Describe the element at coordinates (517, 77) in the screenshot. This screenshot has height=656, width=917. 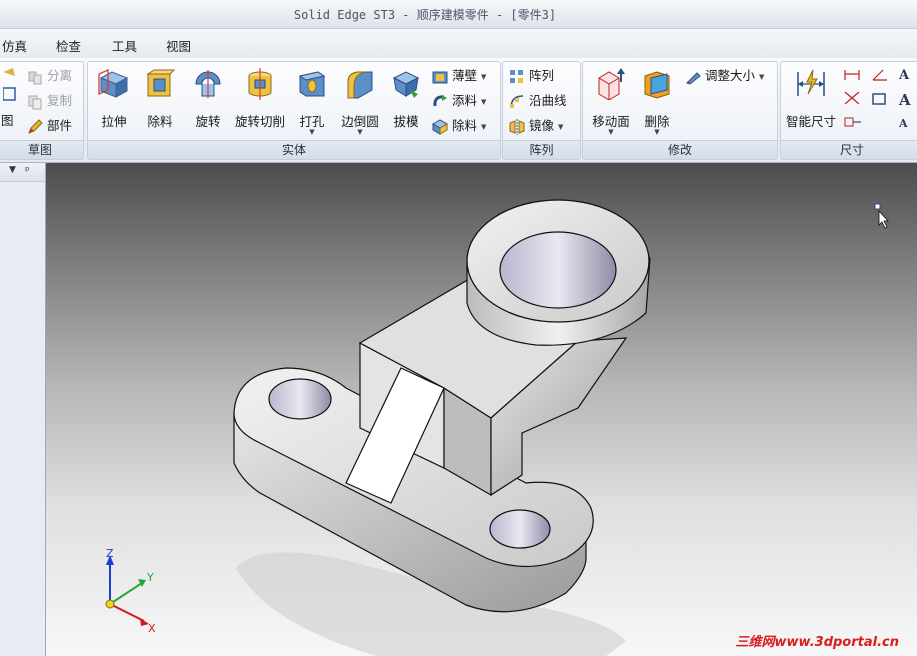
I see `pattern-icon` at that location.